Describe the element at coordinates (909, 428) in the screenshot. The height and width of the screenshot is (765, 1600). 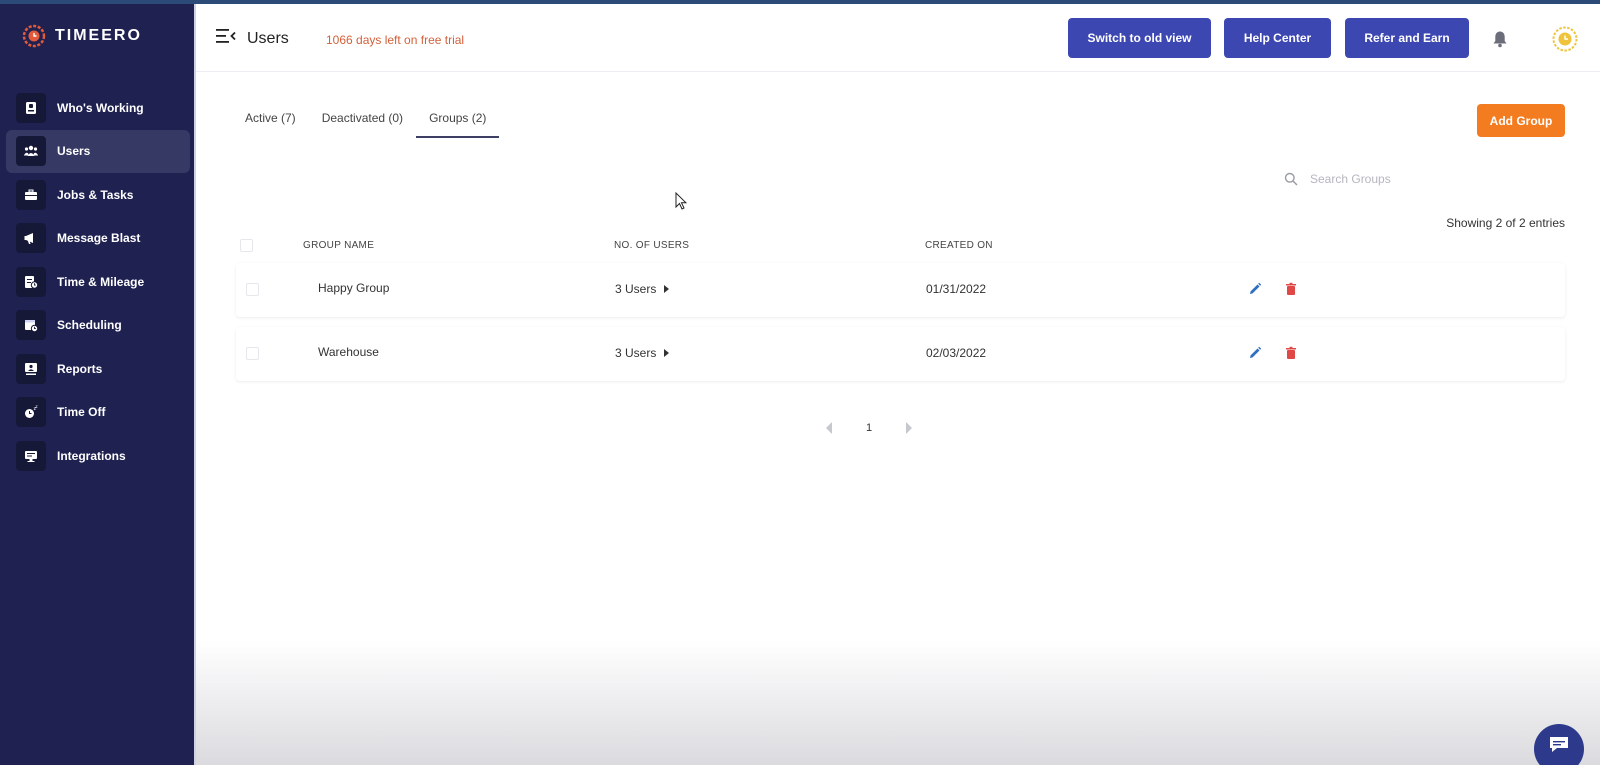
I see `next-page-arrow-icon` at that location.